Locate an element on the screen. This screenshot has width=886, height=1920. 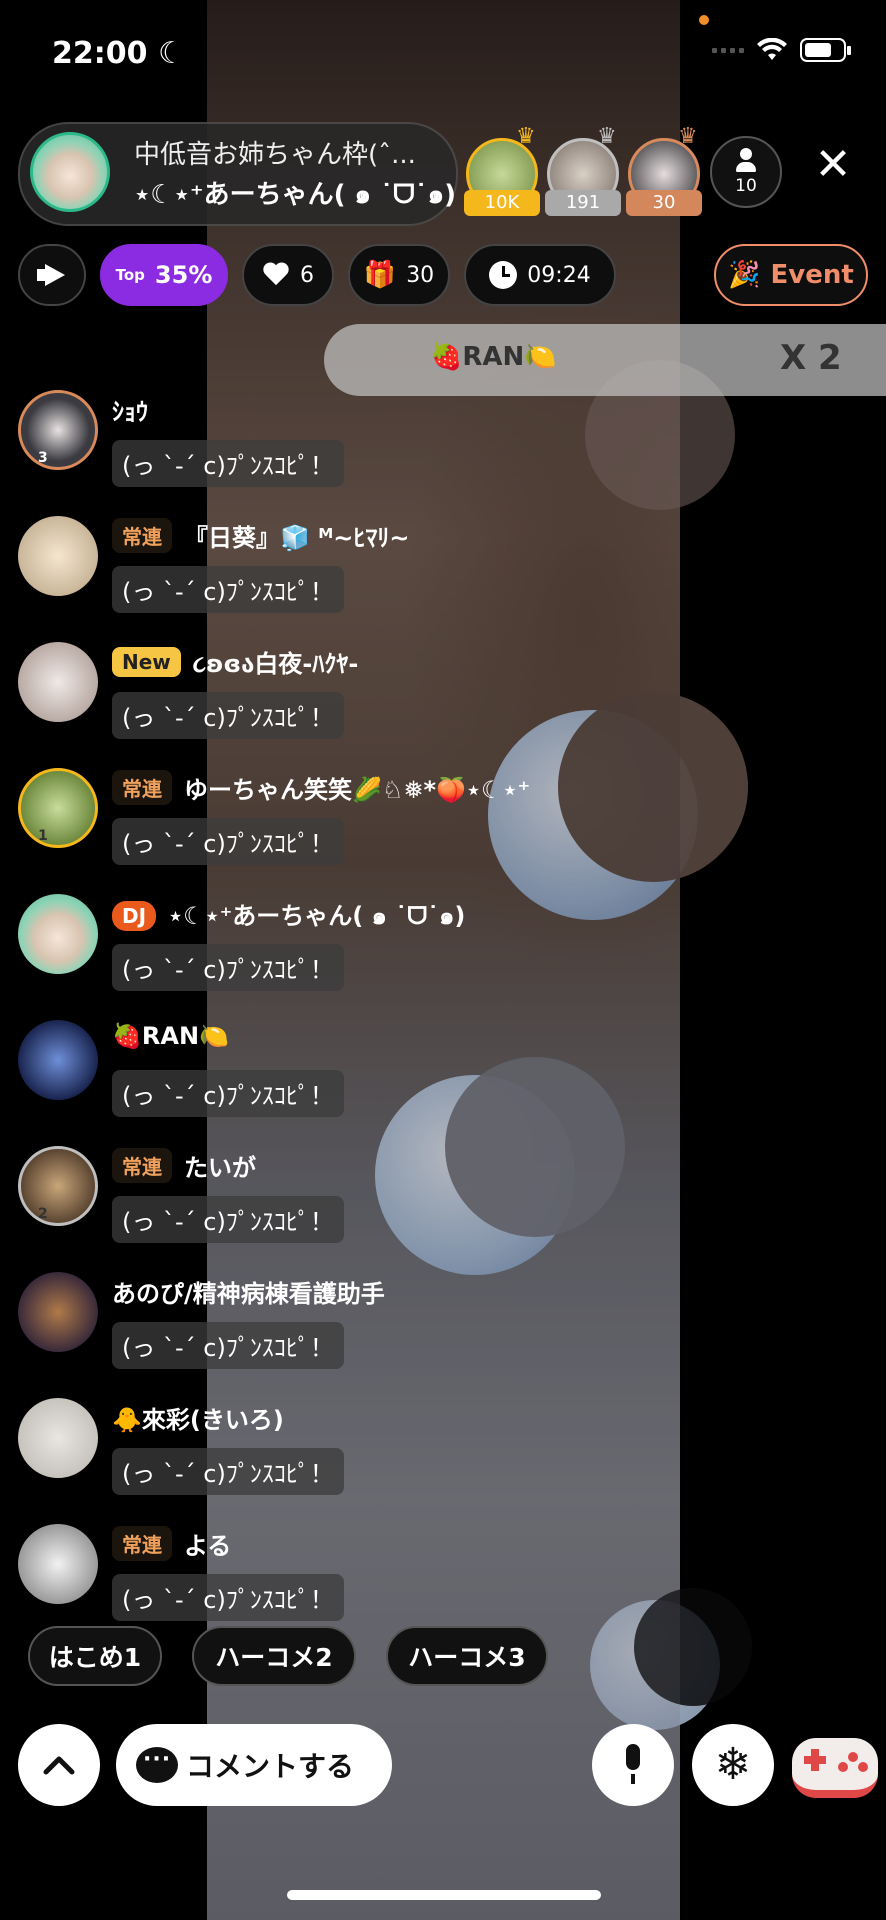
commenter-name: 🍓RAN🍋 is located at coordinates (170, 1036).